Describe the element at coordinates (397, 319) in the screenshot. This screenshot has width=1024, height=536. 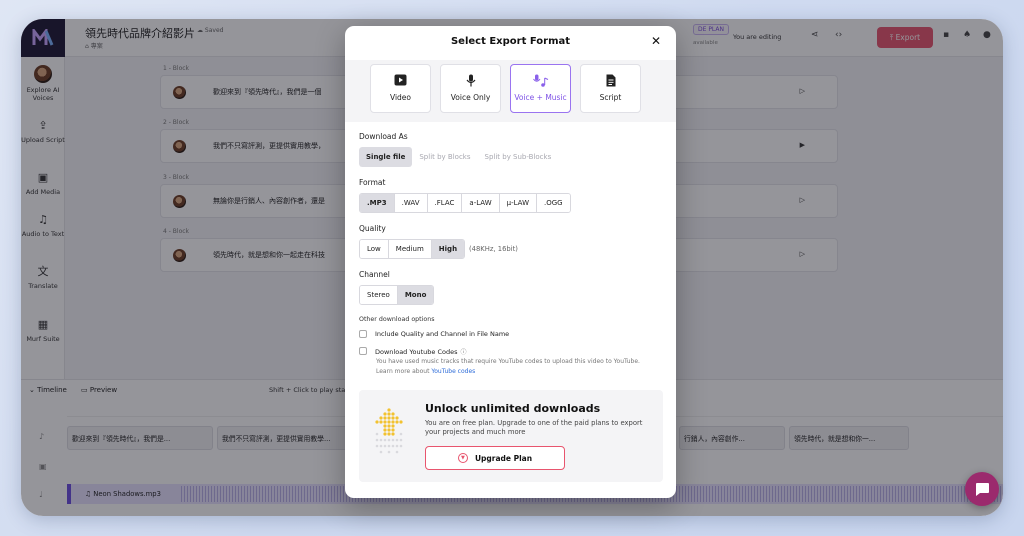
I see `other-options-label: Other download options` at that location.